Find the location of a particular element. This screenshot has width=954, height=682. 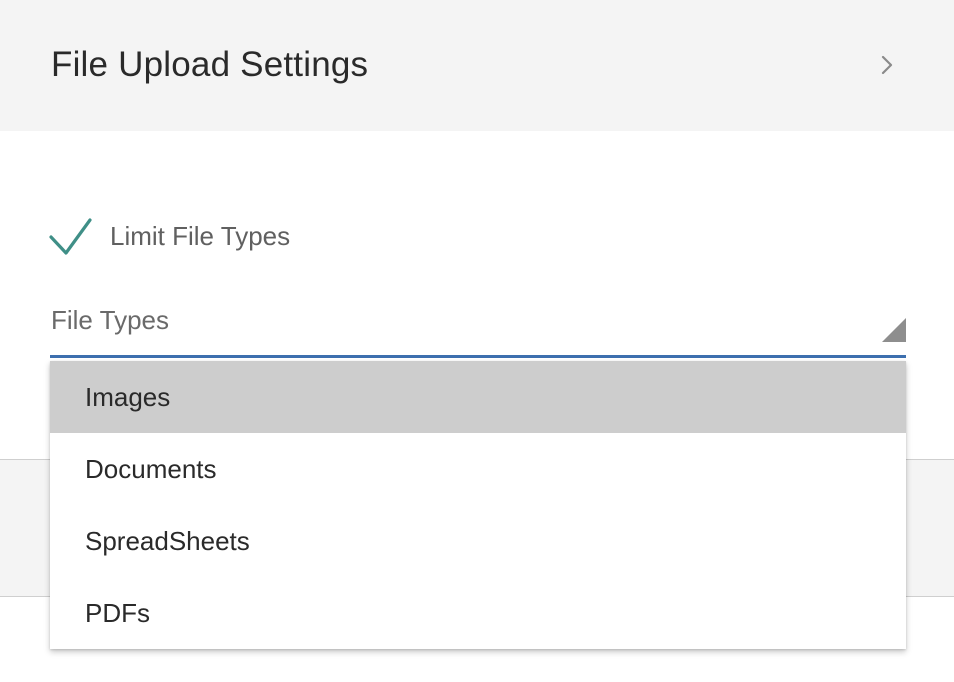

checkmark-icon is located at coordinates (70, 236).